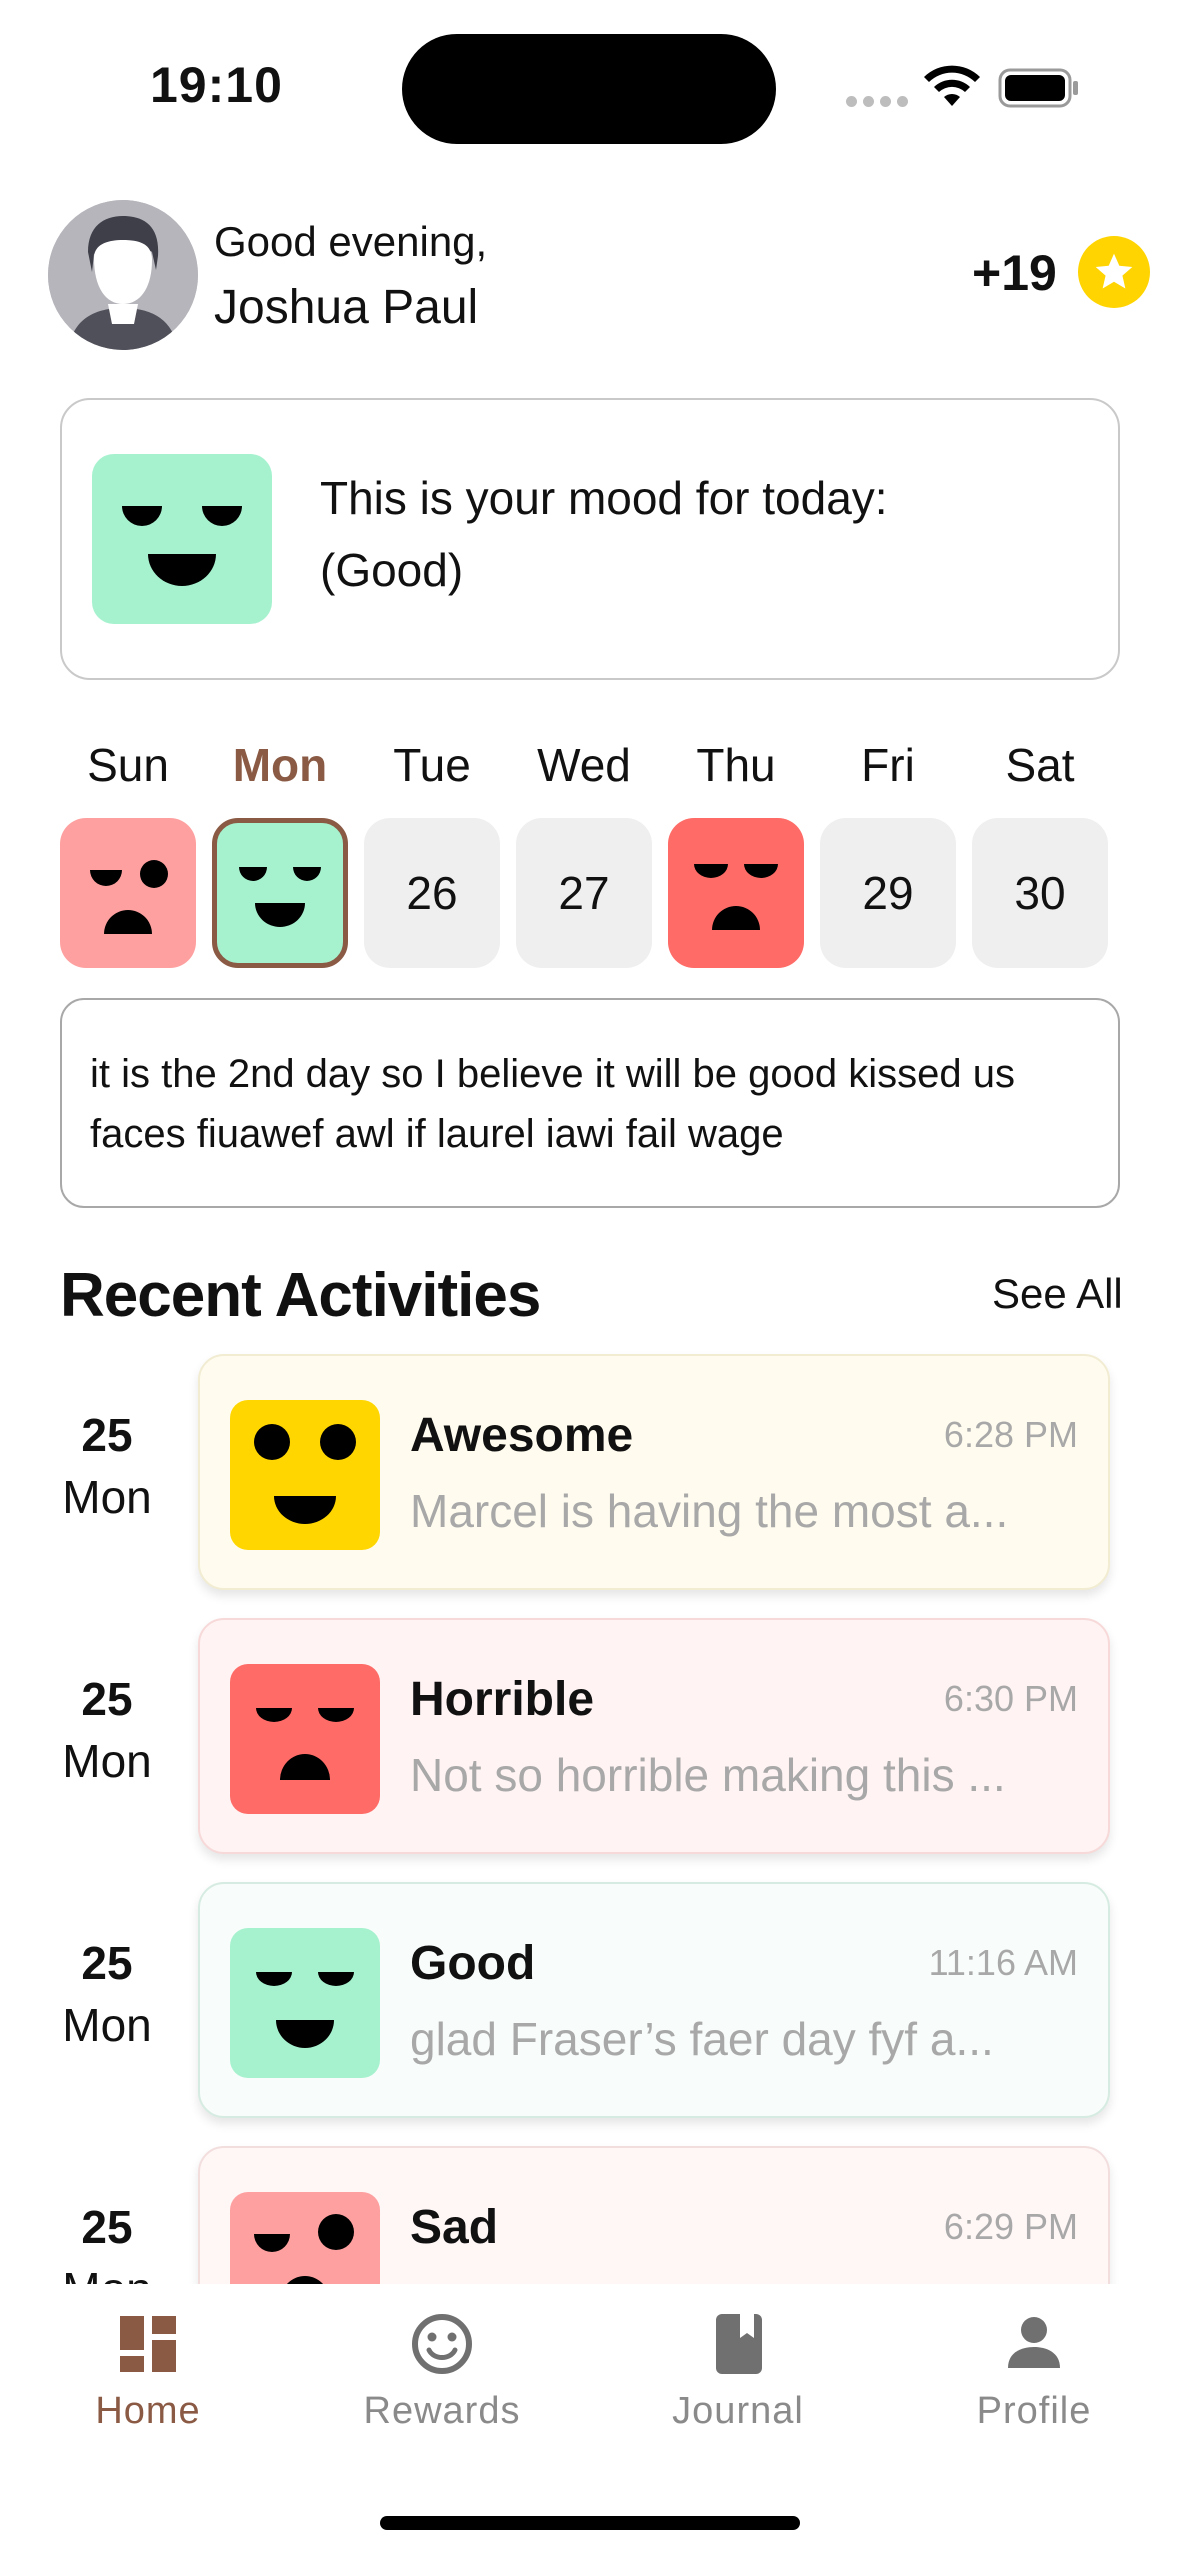  Describe the element at coordinates (877, 101) in the screenshot. I see `cellular-signal-icon` at that location.